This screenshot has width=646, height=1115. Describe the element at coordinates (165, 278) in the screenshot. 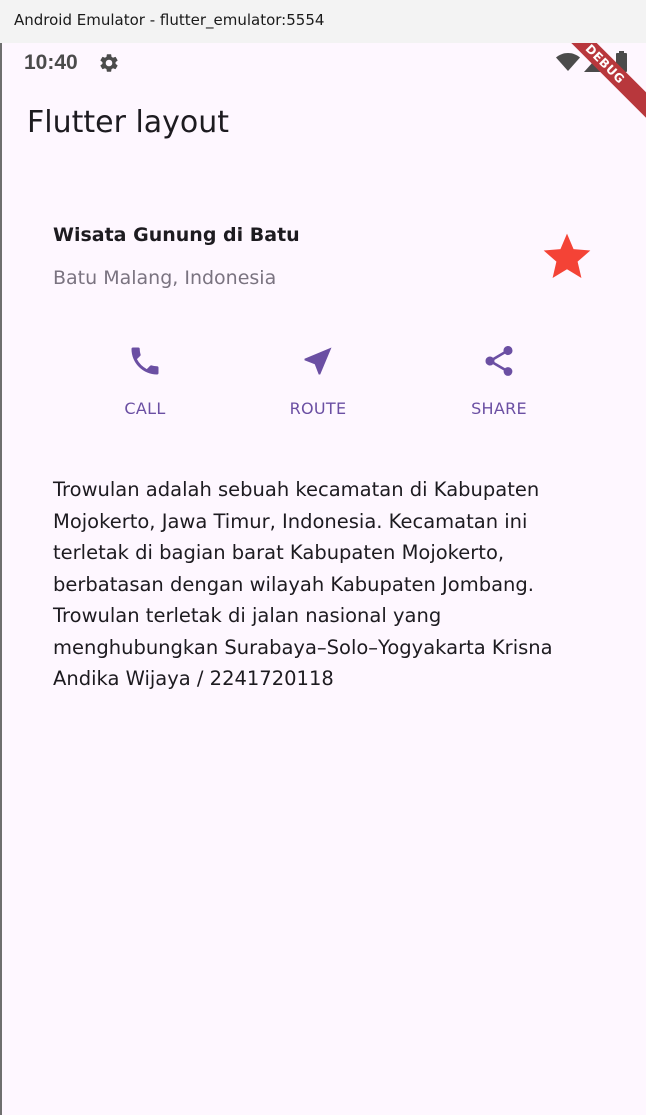

I see `place-location: Batu Malang, Indonesia` at that location.